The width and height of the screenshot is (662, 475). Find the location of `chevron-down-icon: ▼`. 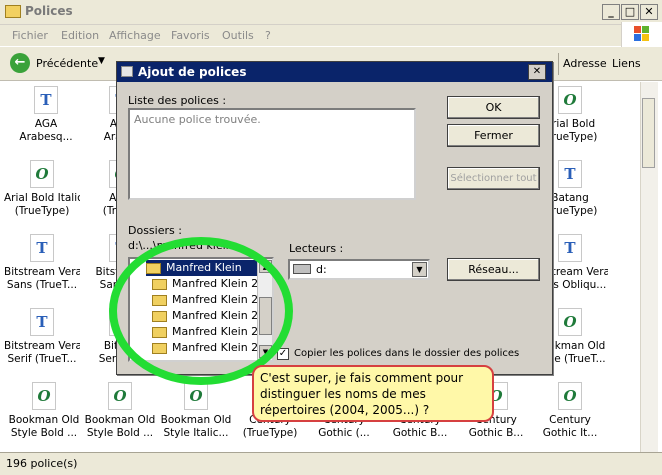

chevron-down-icon: ▼ is located at coordinates (419, 269).